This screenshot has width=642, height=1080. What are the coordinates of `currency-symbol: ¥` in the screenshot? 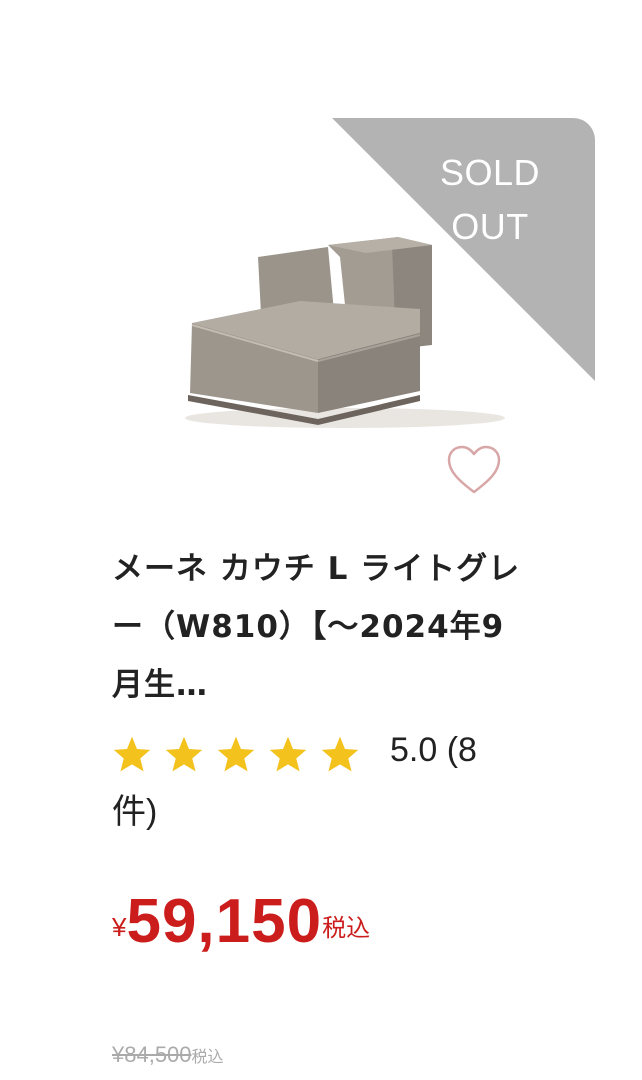 It's located at (119, 927).